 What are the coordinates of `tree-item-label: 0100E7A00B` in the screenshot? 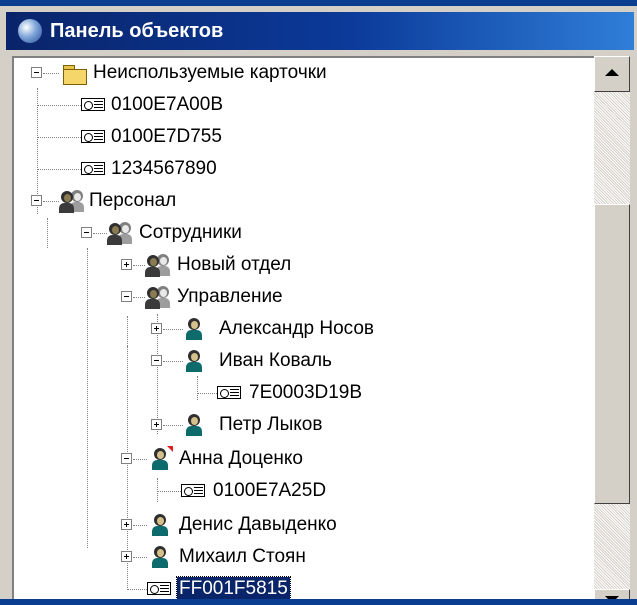 It's located at (167, 104).